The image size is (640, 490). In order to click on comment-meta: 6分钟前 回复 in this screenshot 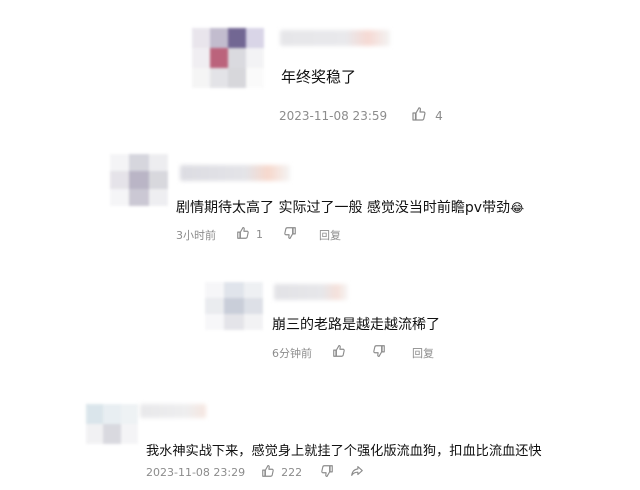, I will do `click(353, 352)`.